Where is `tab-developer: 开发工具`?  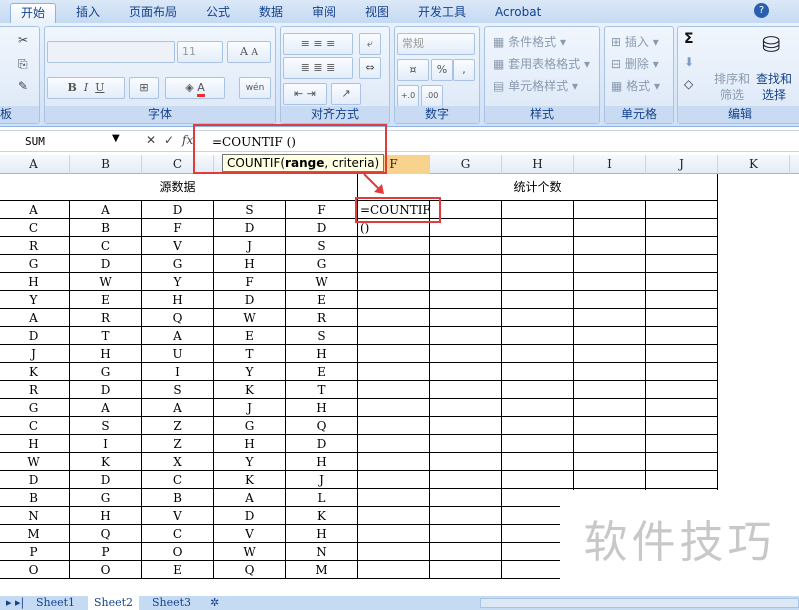
tab-developer: 开发工具 is located at coordinates (442, 13).